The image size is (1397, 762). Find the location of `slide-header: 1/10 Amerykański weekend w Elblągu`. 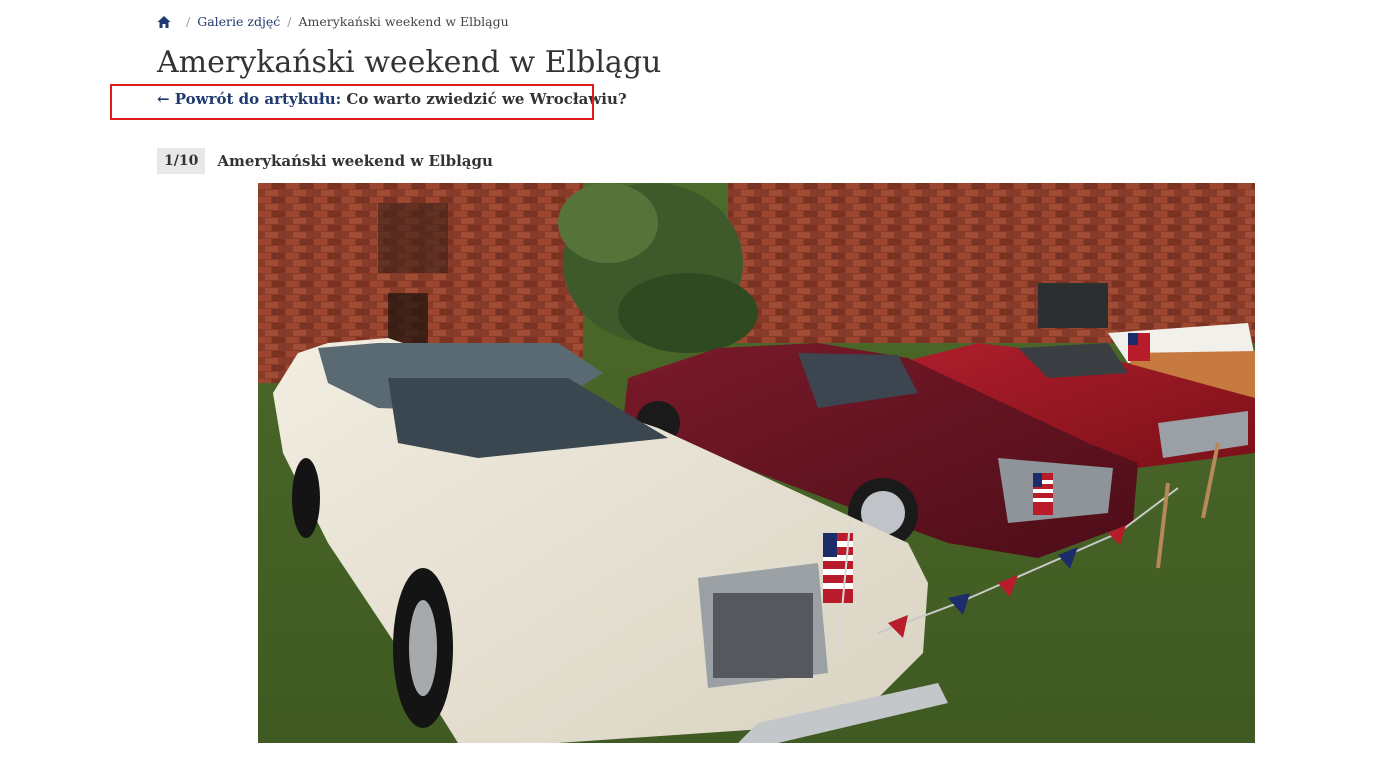

slide-header: 1/10 Amerykański weekend w Elblągu is located at coordinates (325, 161).